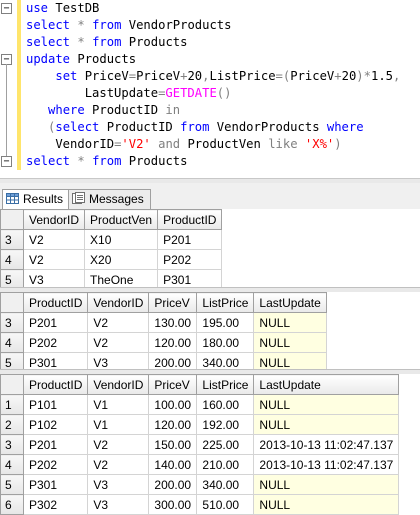 This screenshot has height=515, width=420. Describe the element at coordinates (173, 484) in the screenshot. I see `table-cell: 200.00` at that location.